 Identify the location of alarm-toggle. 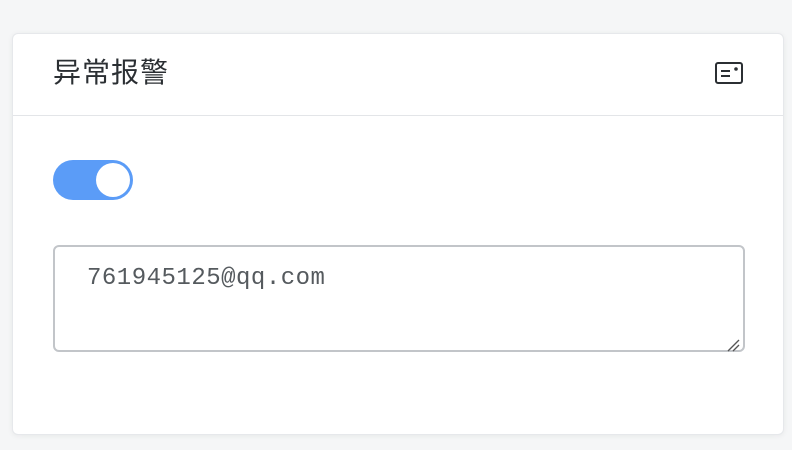
(93, 180).